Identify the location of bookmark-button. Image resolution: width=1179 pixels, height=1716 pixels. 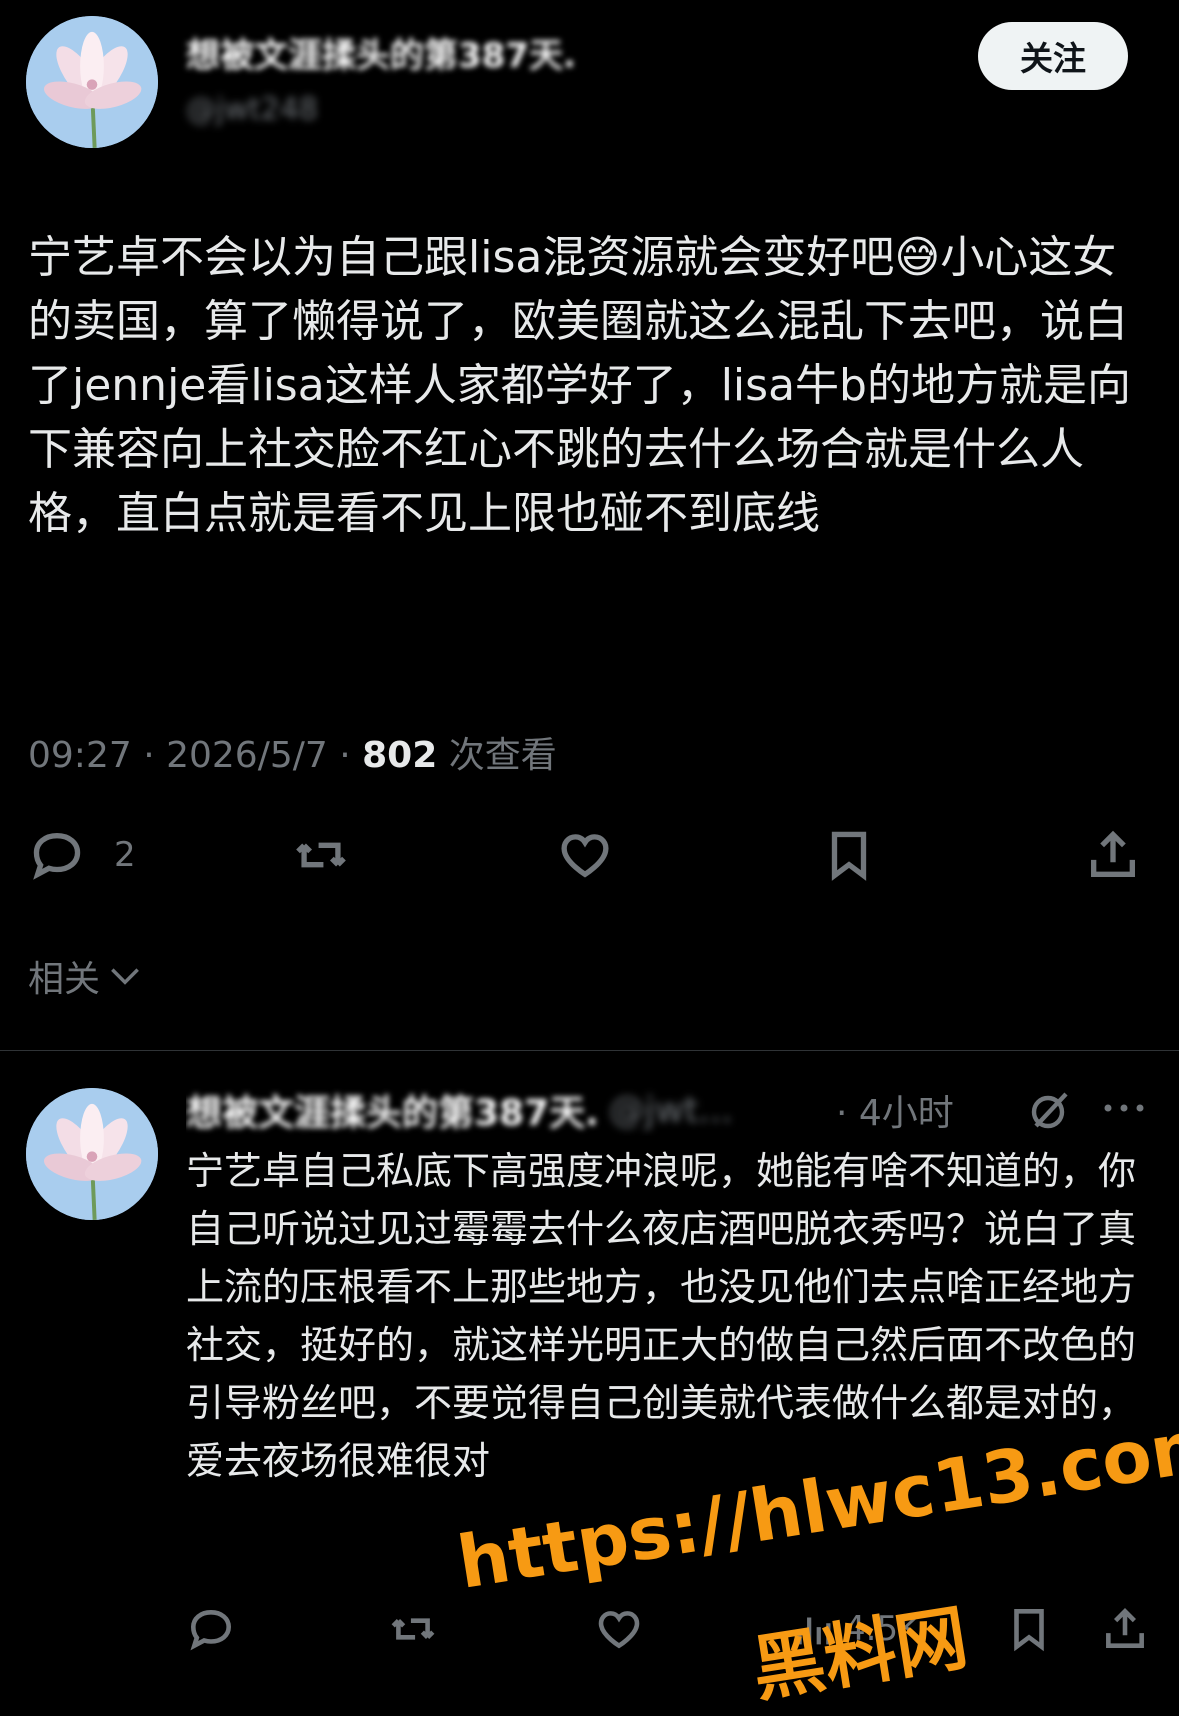
(849, 855).